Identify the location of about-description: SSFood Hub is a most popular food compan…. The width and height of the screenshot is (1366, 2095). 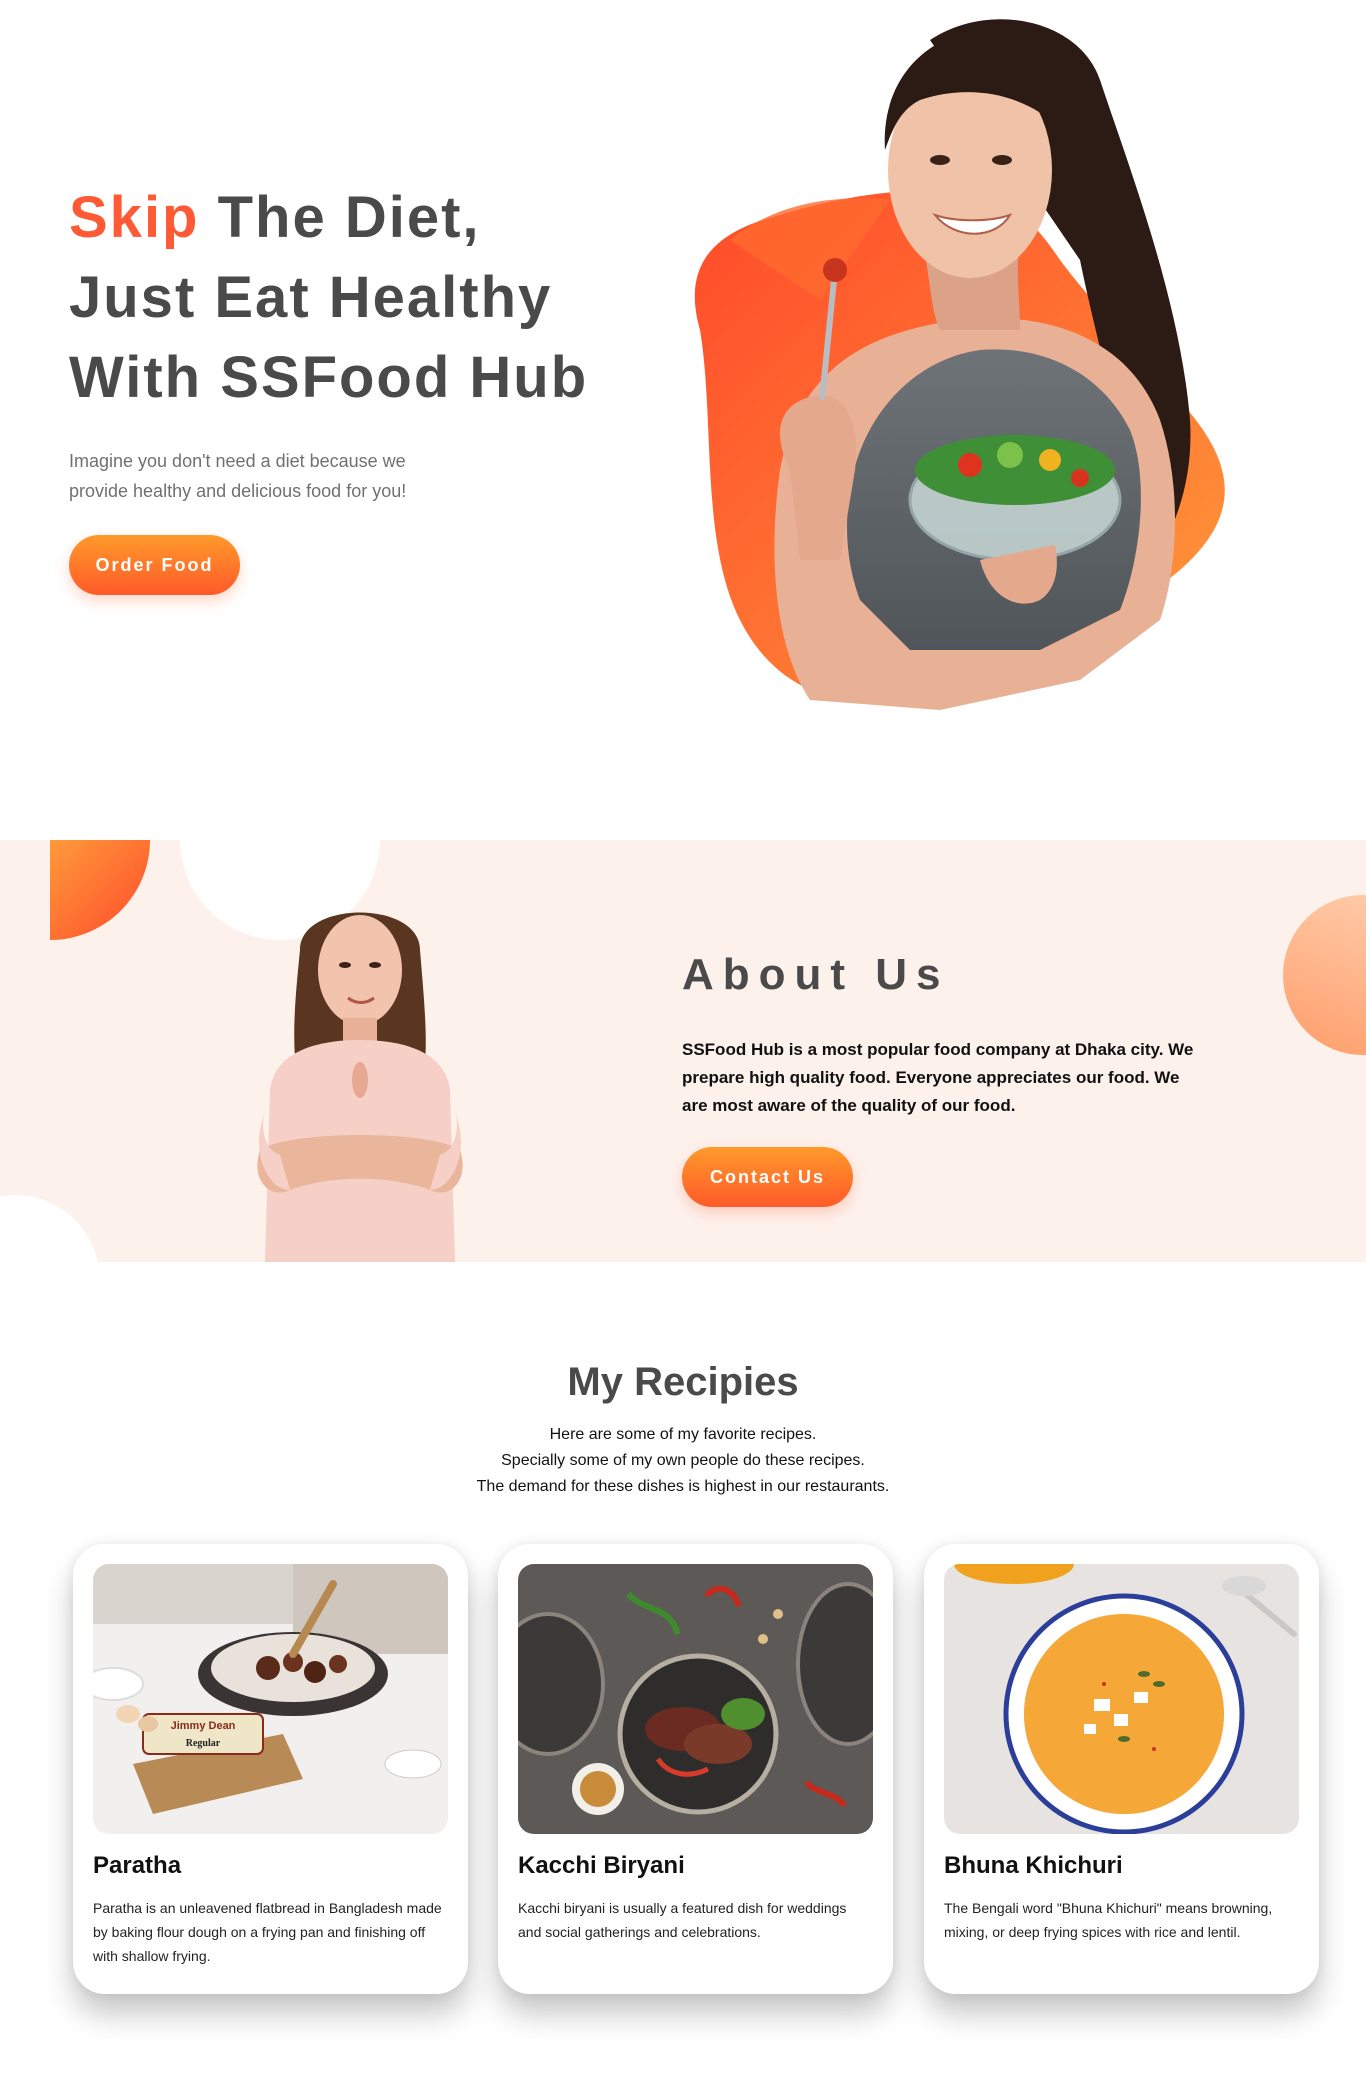
(938, 1077).